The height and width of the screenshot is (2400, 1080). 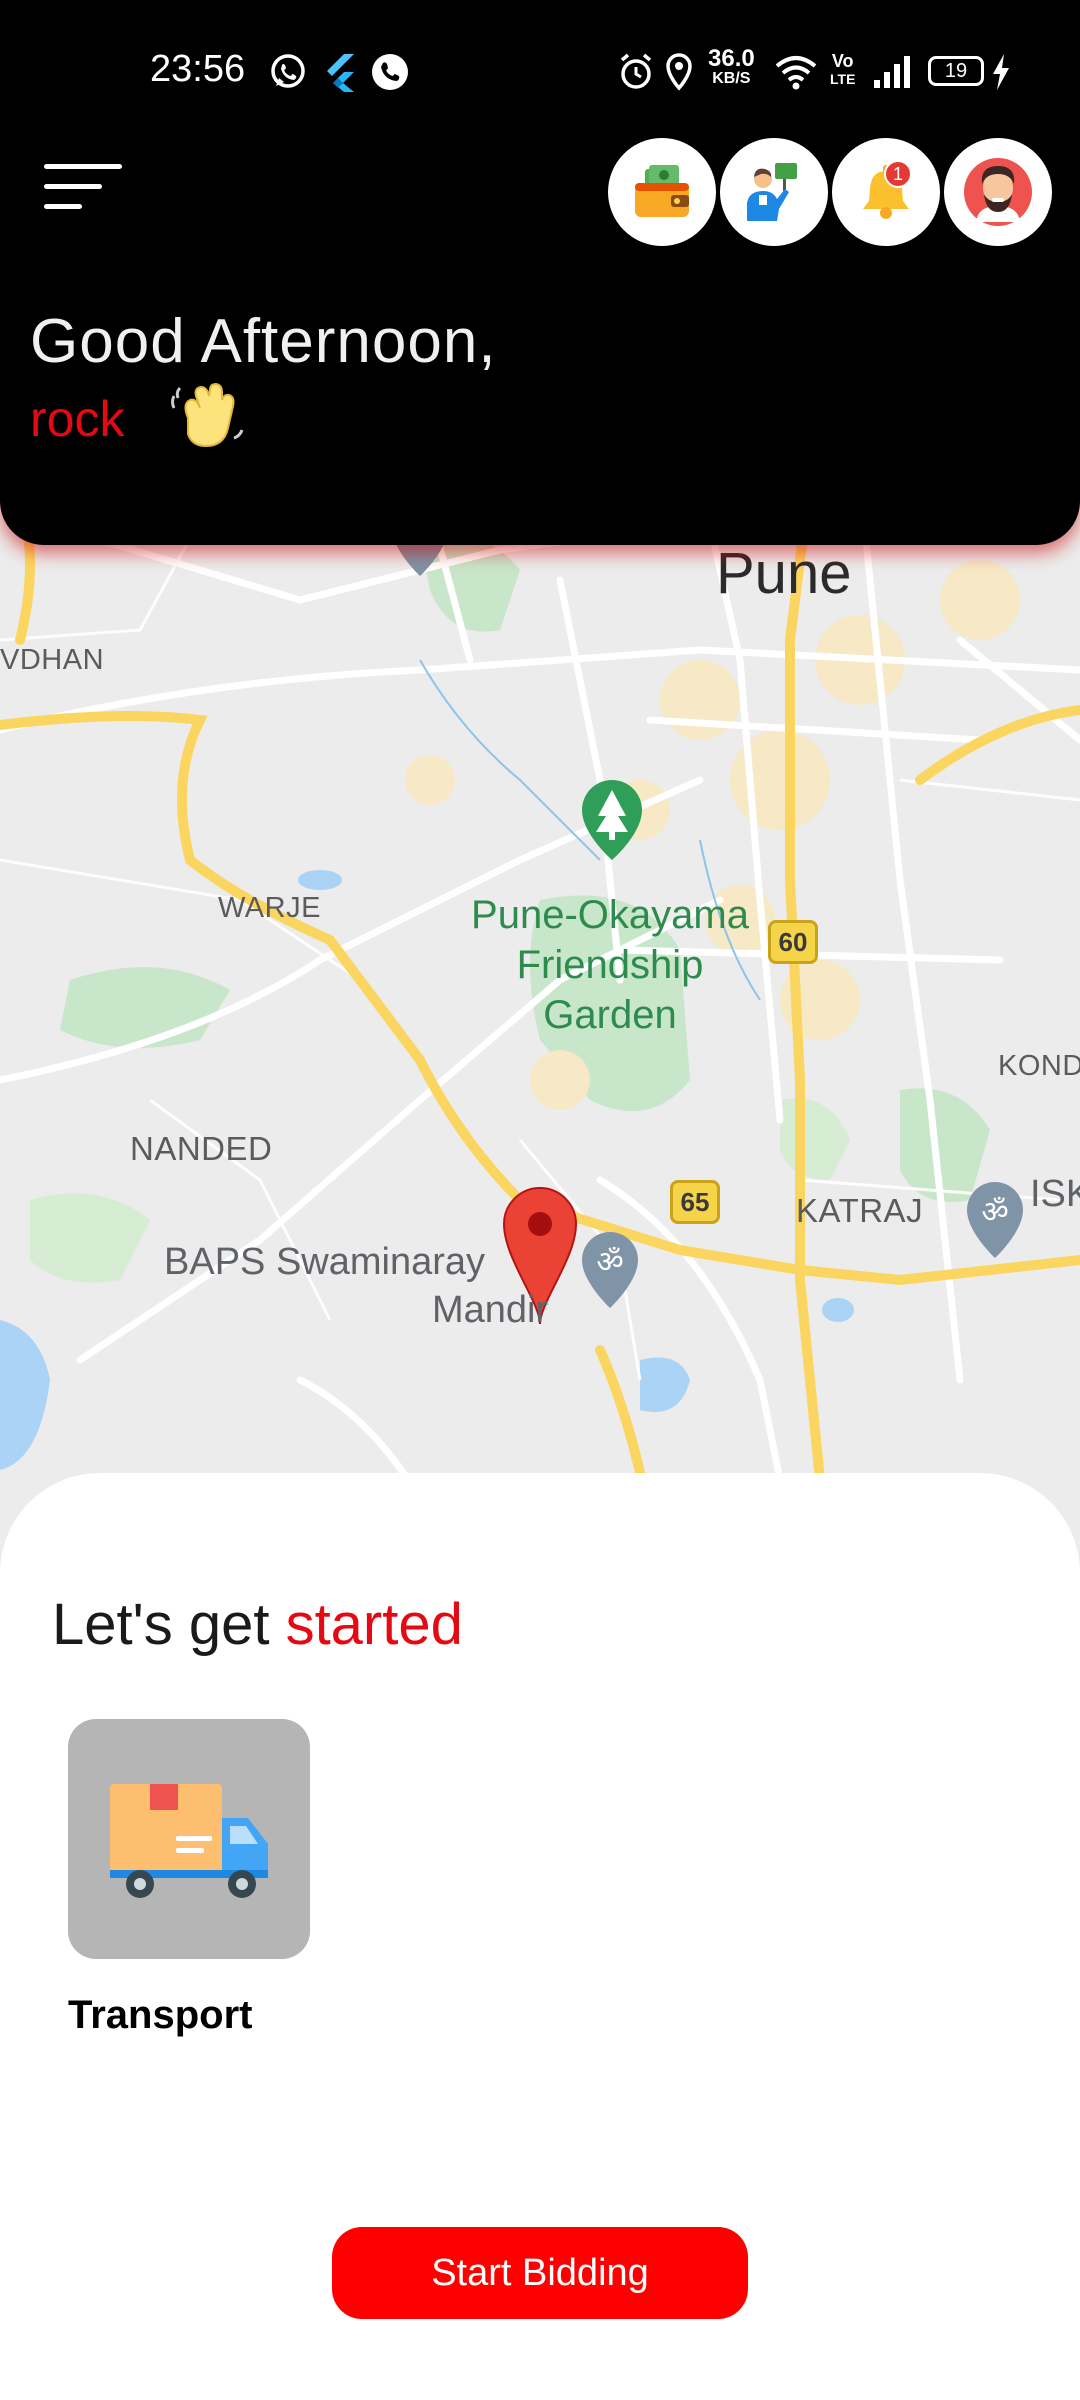 I want to click on map-label-nanded: NANDED, so click(x=201, y=1148).